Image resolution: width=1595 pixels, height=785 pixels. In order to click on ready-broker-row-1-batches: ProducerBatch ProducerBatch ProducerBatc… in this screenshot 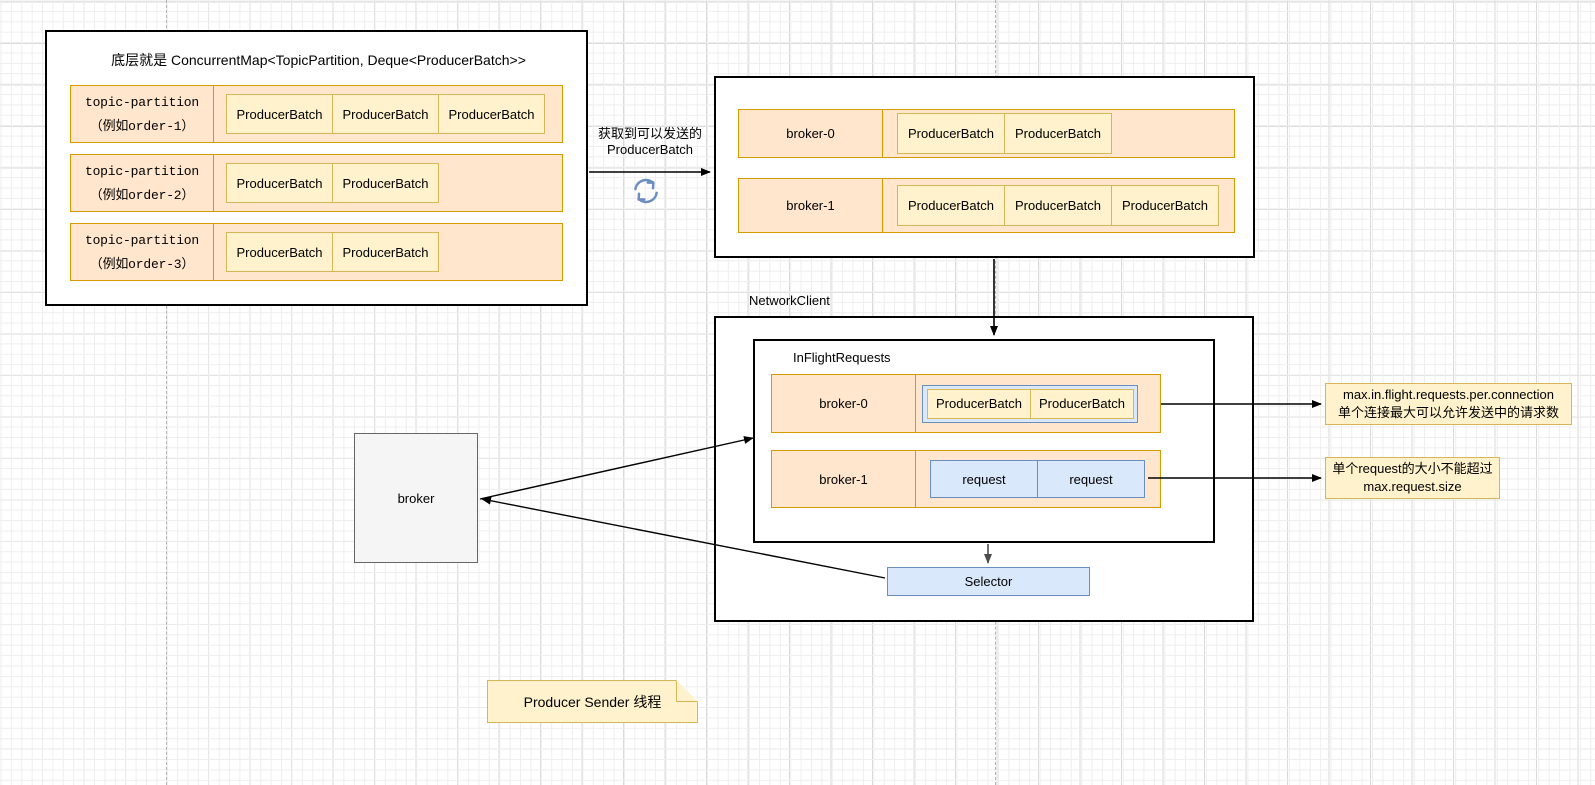, I will do `click(1058, 205)`.